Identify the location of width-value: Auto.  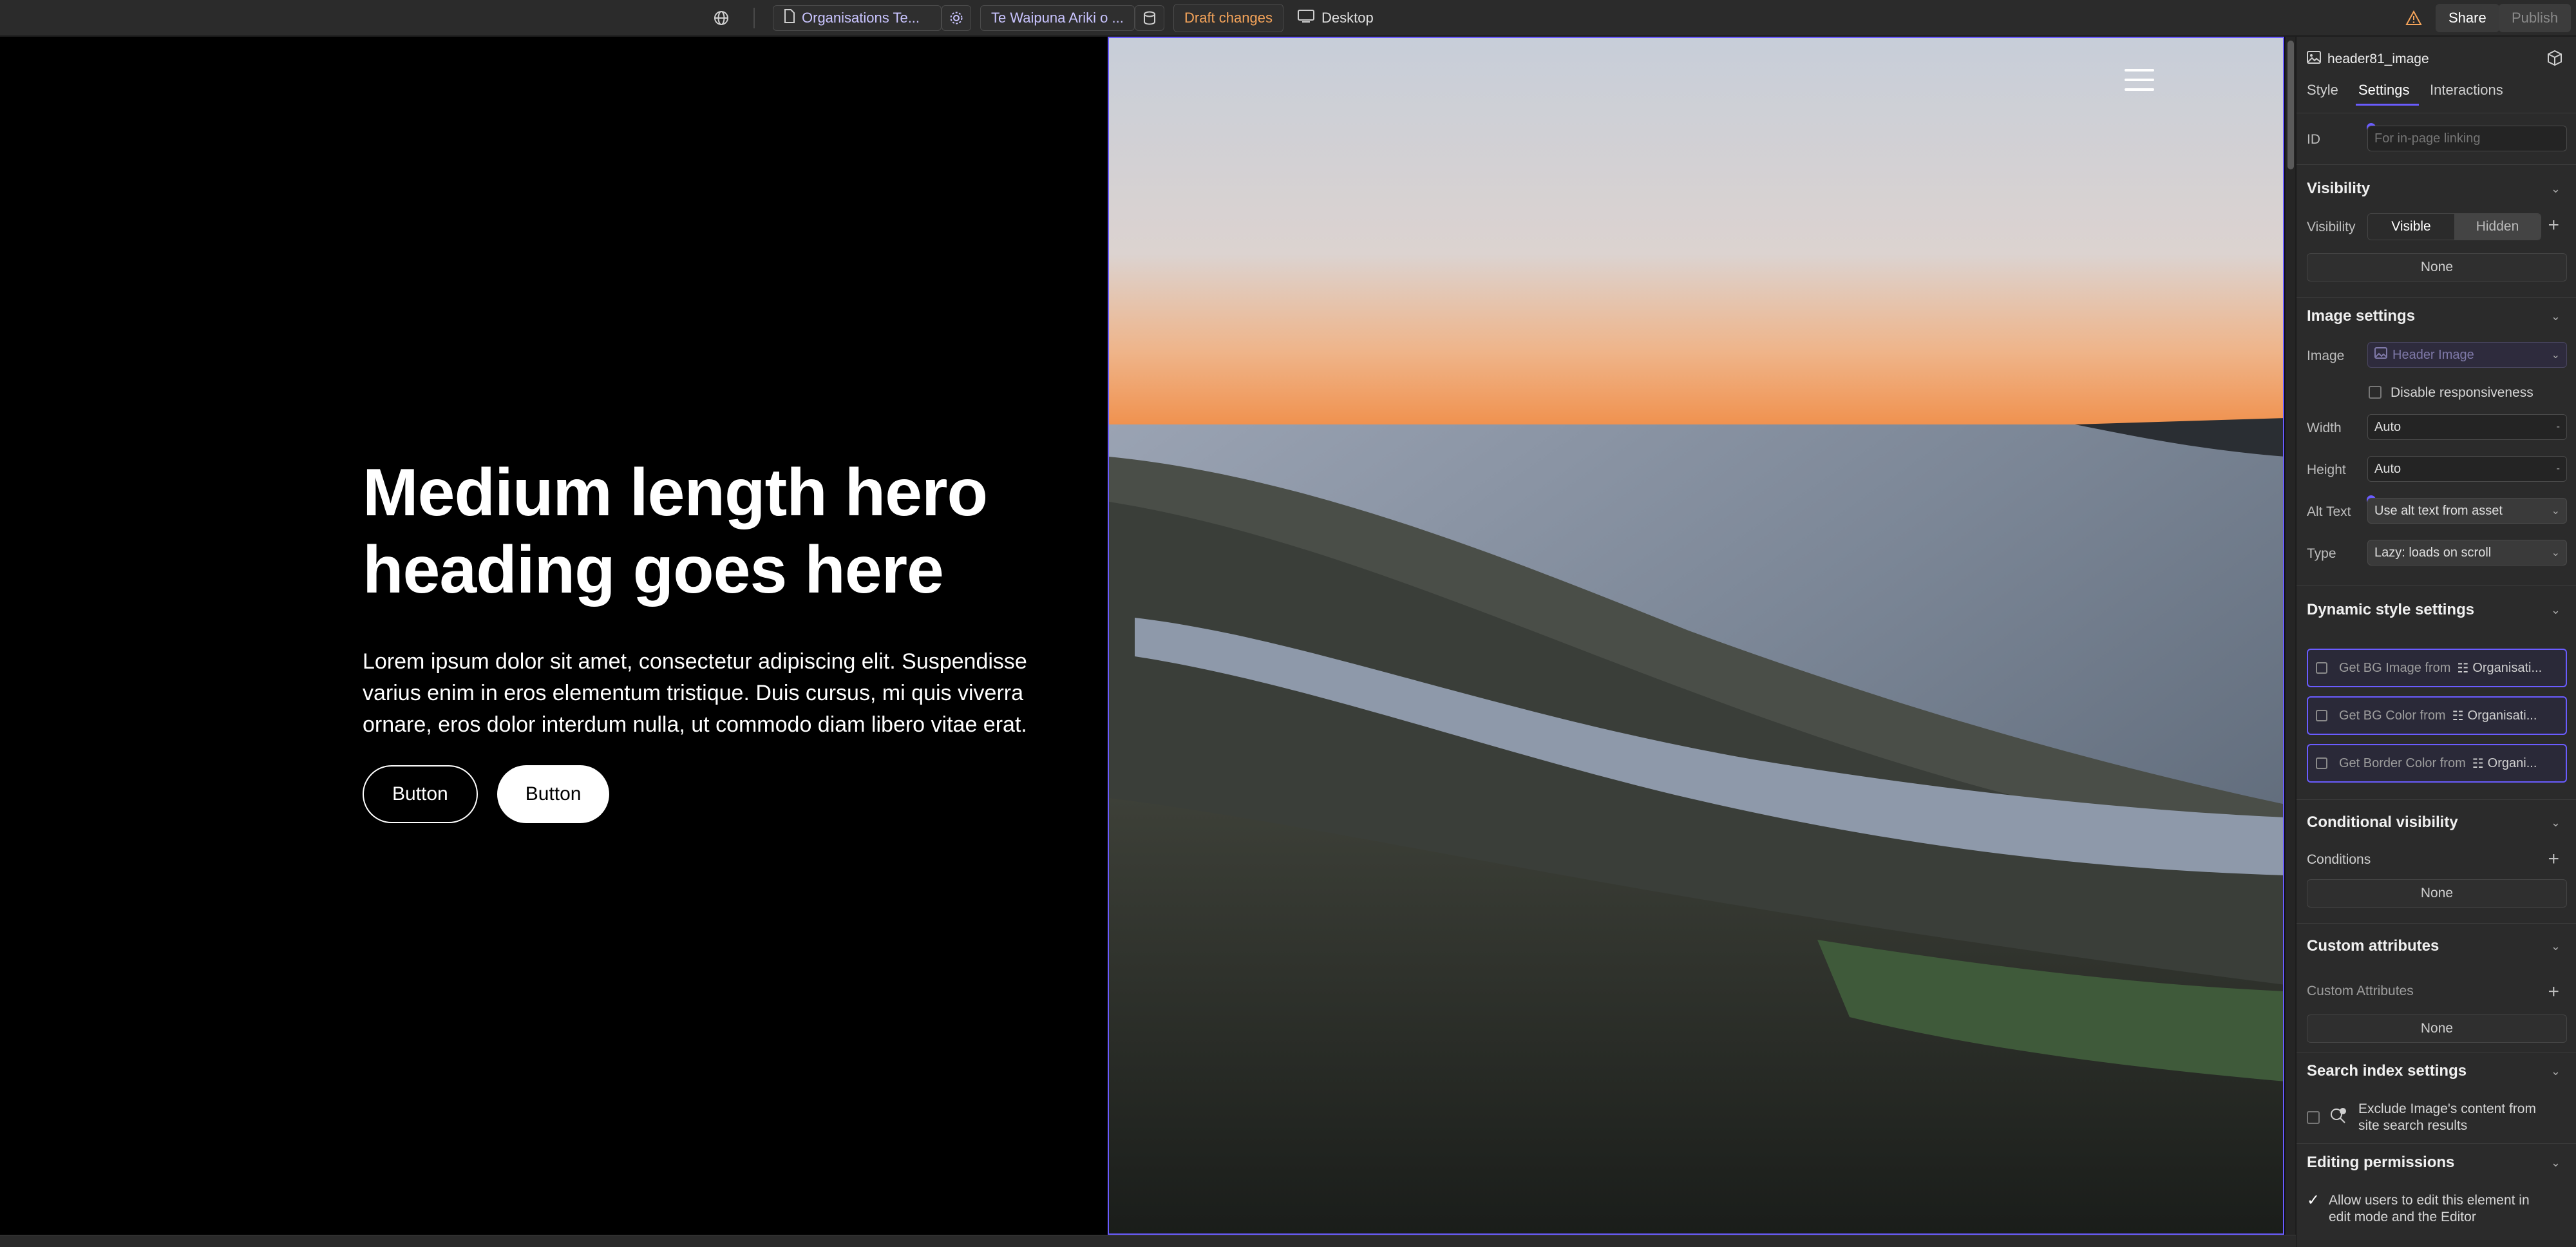
(2388, 426).